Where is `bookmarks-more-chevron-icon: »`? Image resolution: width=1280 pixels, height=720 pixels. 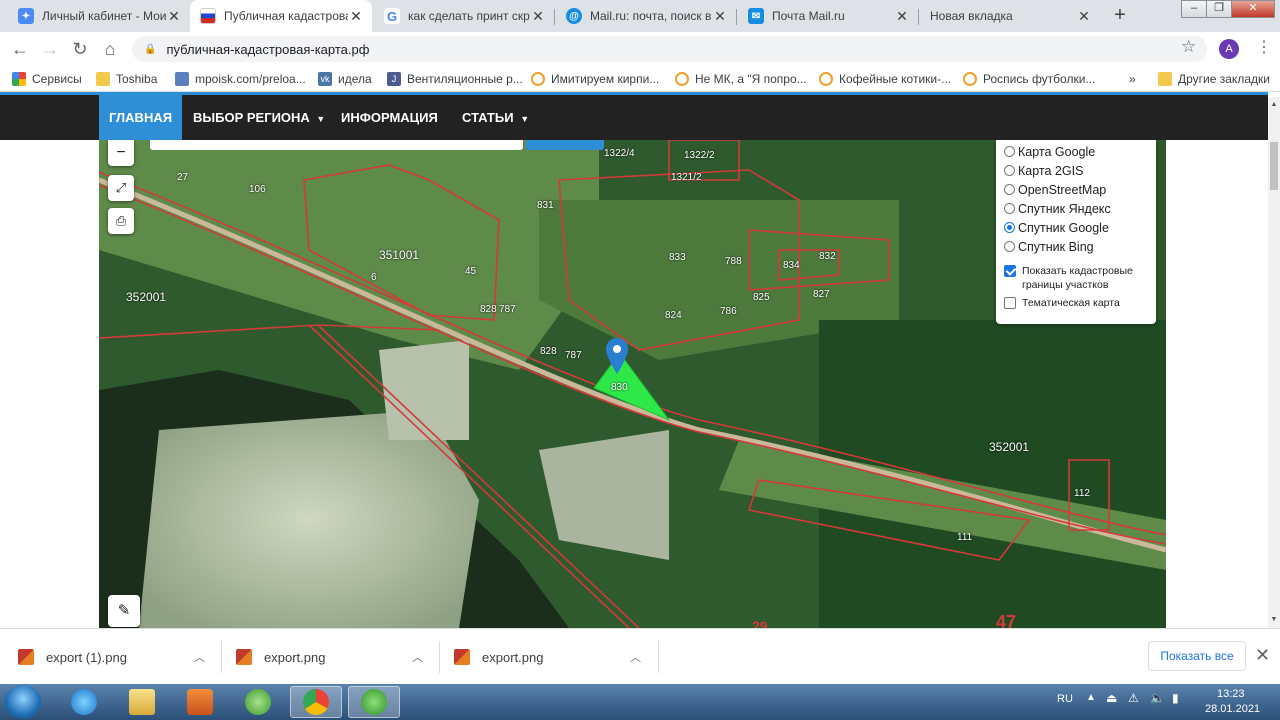 bookmarks-more-chevron-icon: » is located at coordinates (1132, 79).